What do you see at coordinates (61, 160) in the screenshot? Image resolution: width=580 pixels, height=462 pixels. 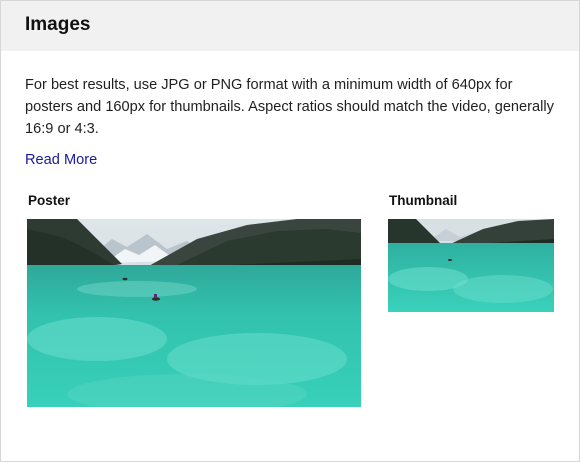 I see `read-more-link: Read More` at bounding box center [61, 160].